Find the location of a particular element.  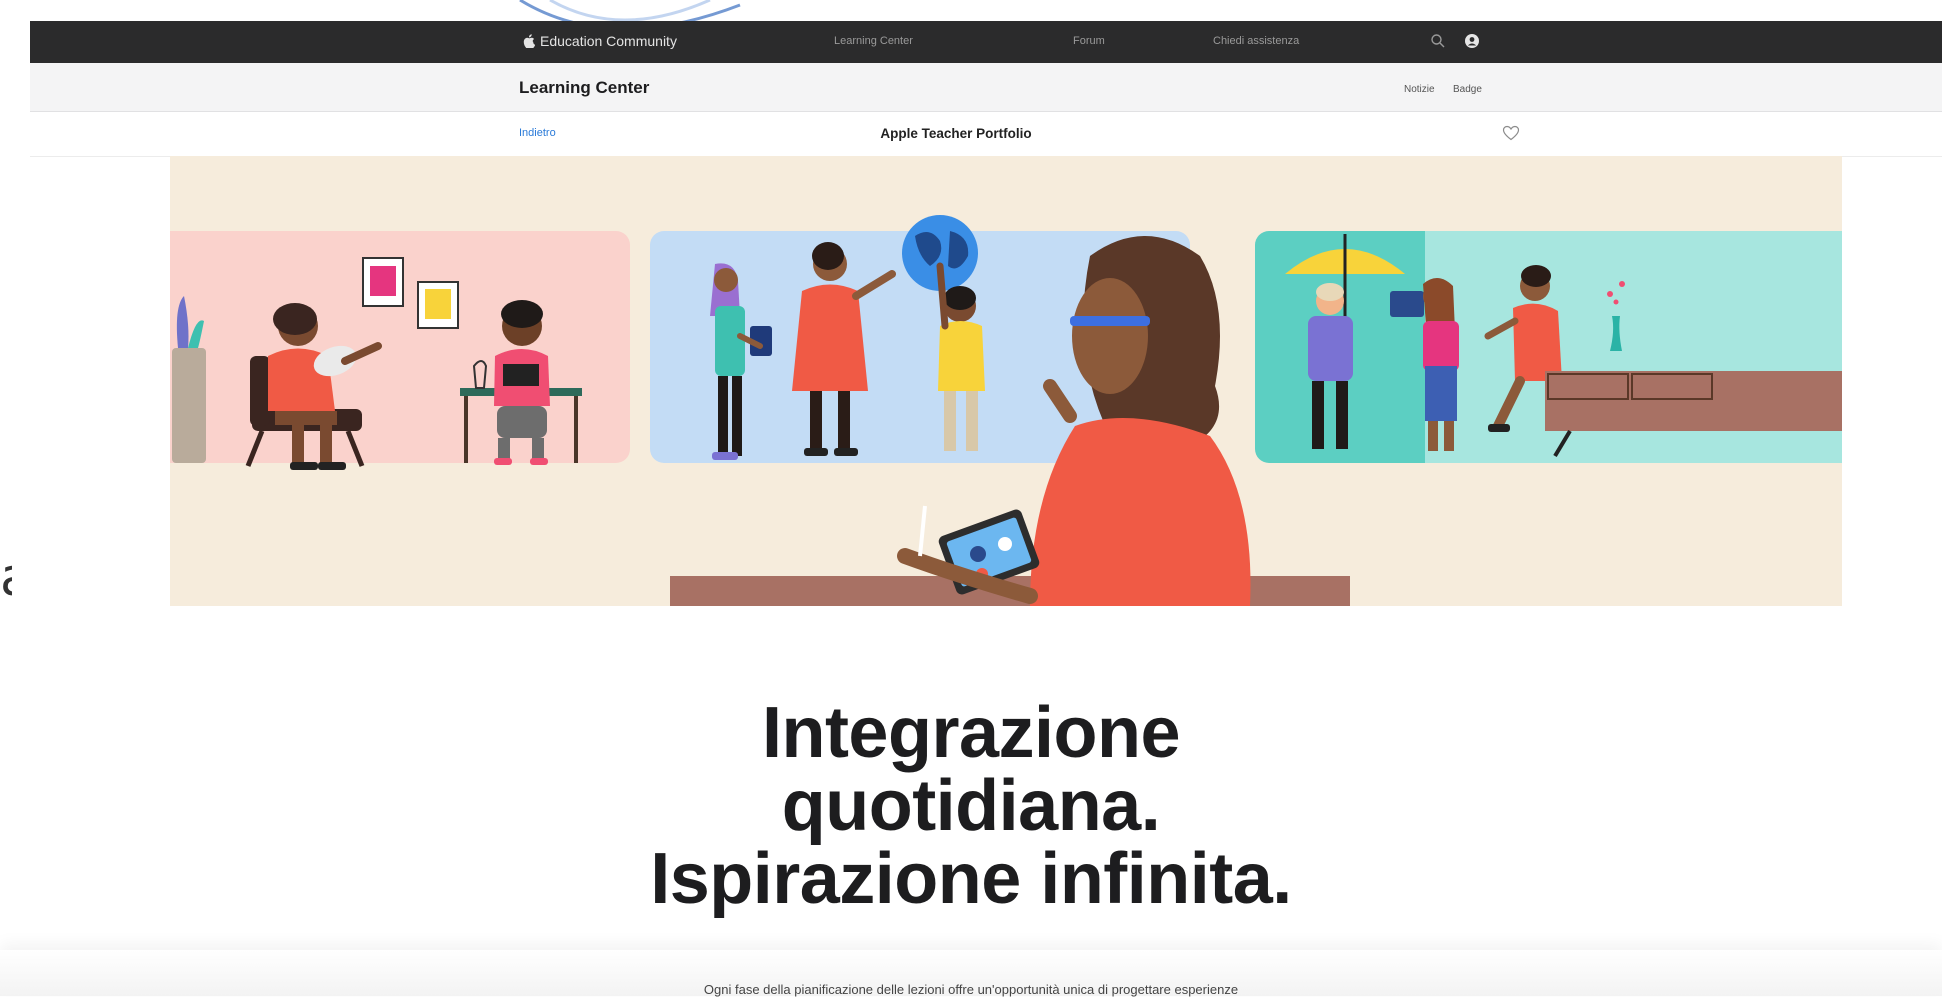

sub-nav: Indietro Apple Teacher Portfolio is located at coordinates (986, 134).